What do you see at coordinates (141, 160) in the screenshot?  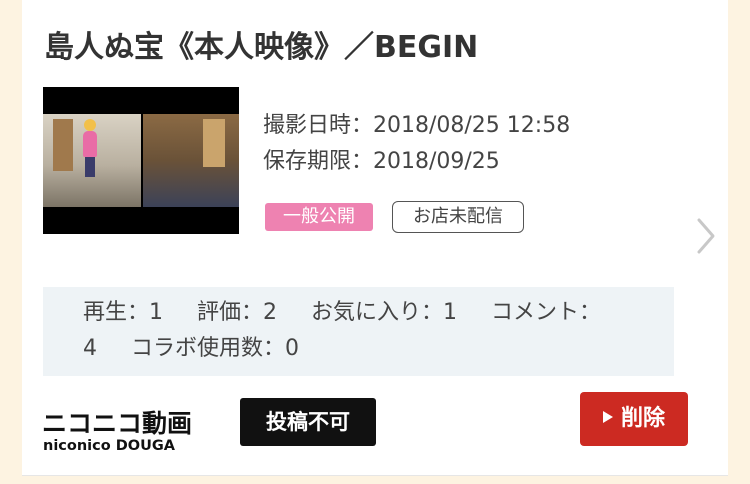 I see `video-thumbnail` at bounding box center [141, 160].